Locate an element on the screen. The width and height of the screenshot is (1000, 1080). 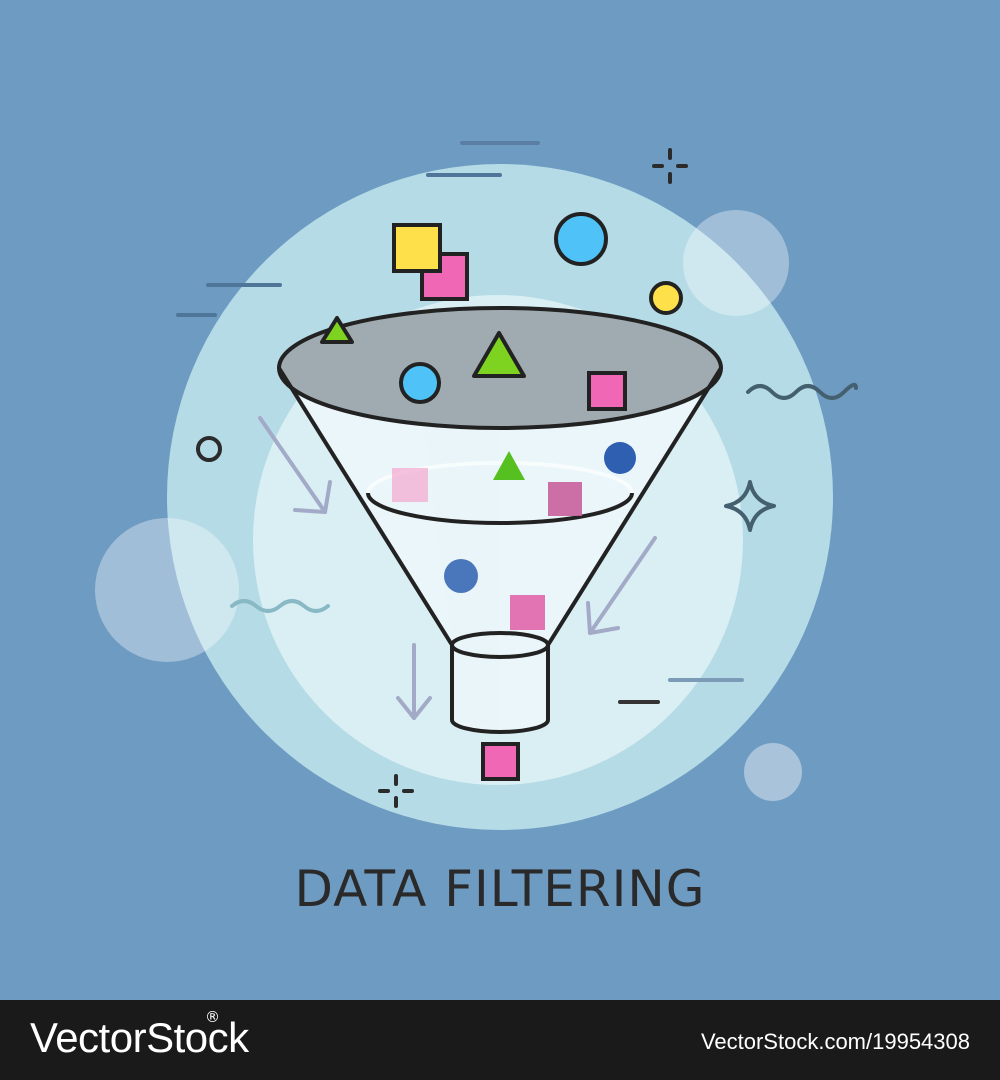
watermark-image-id: VectorStock.com/19954308 is located at coordinates (835, 1041).